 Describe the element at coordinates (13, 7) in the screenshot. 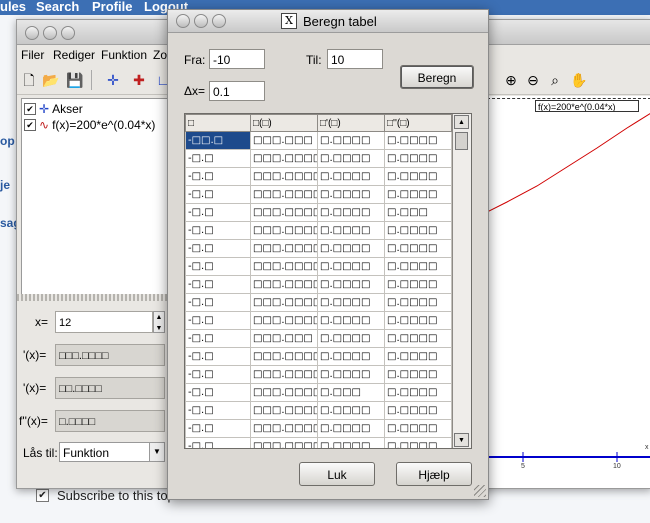

I see `menu-rules-link: ules` at that location.